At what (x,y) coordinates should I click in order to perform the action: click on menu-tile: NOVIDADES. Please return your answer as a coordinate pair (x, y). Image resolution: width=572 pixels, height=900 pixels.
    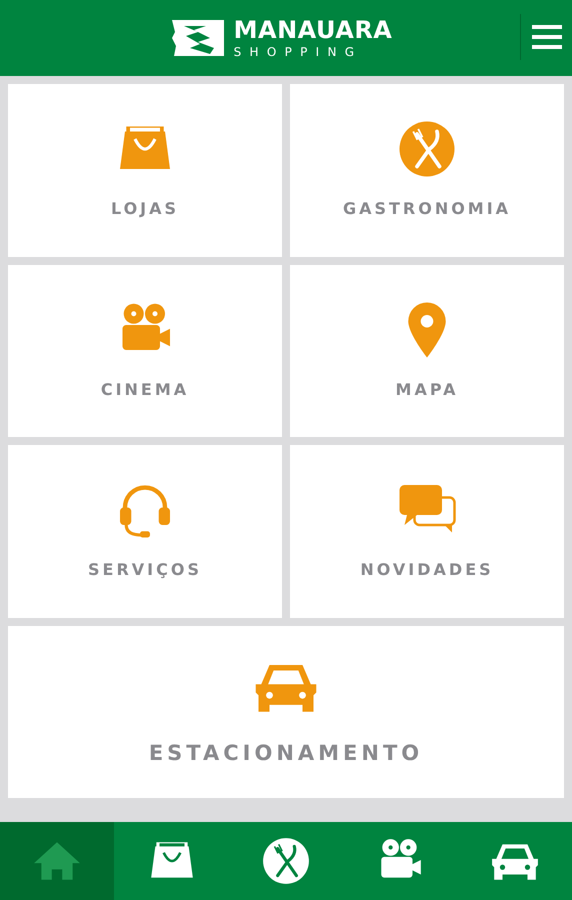
    Looking at the image, I should click on (427, 531).